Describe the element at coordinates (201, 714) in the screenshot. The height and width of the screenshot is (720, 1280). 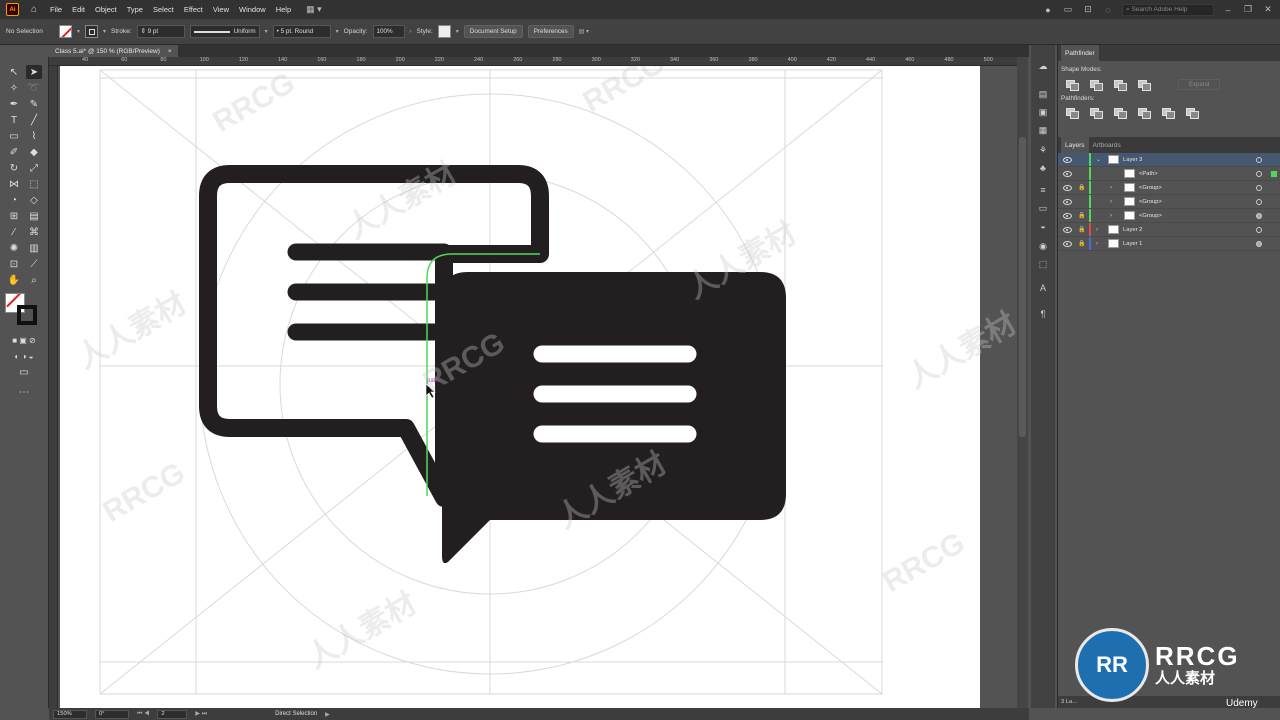
I see `next-artboard-icon: ▶ ⏭` at that location.